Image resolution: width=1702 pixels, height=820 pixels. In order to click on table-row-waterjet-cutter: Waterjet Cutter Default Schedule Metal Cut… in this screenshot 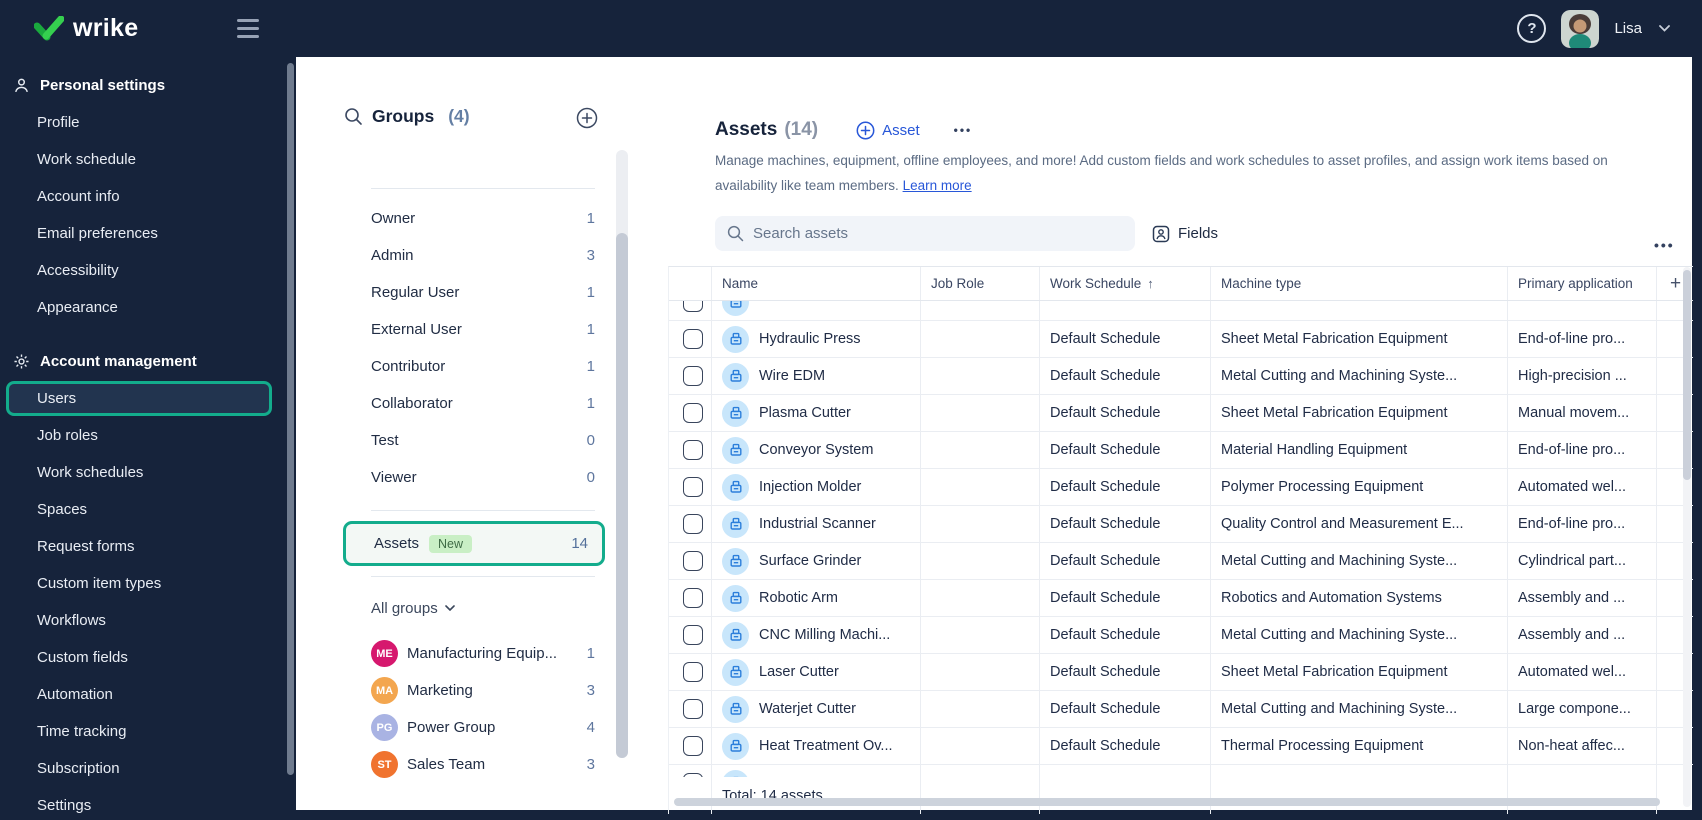, I will do `click(1181, 709)`.